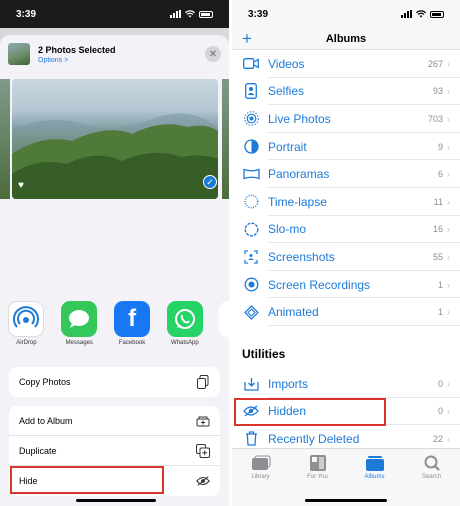  What do you see at coordinates (440, 174) in the screenshot?
I see `album-count: 6` at bounding box center [440, 174].